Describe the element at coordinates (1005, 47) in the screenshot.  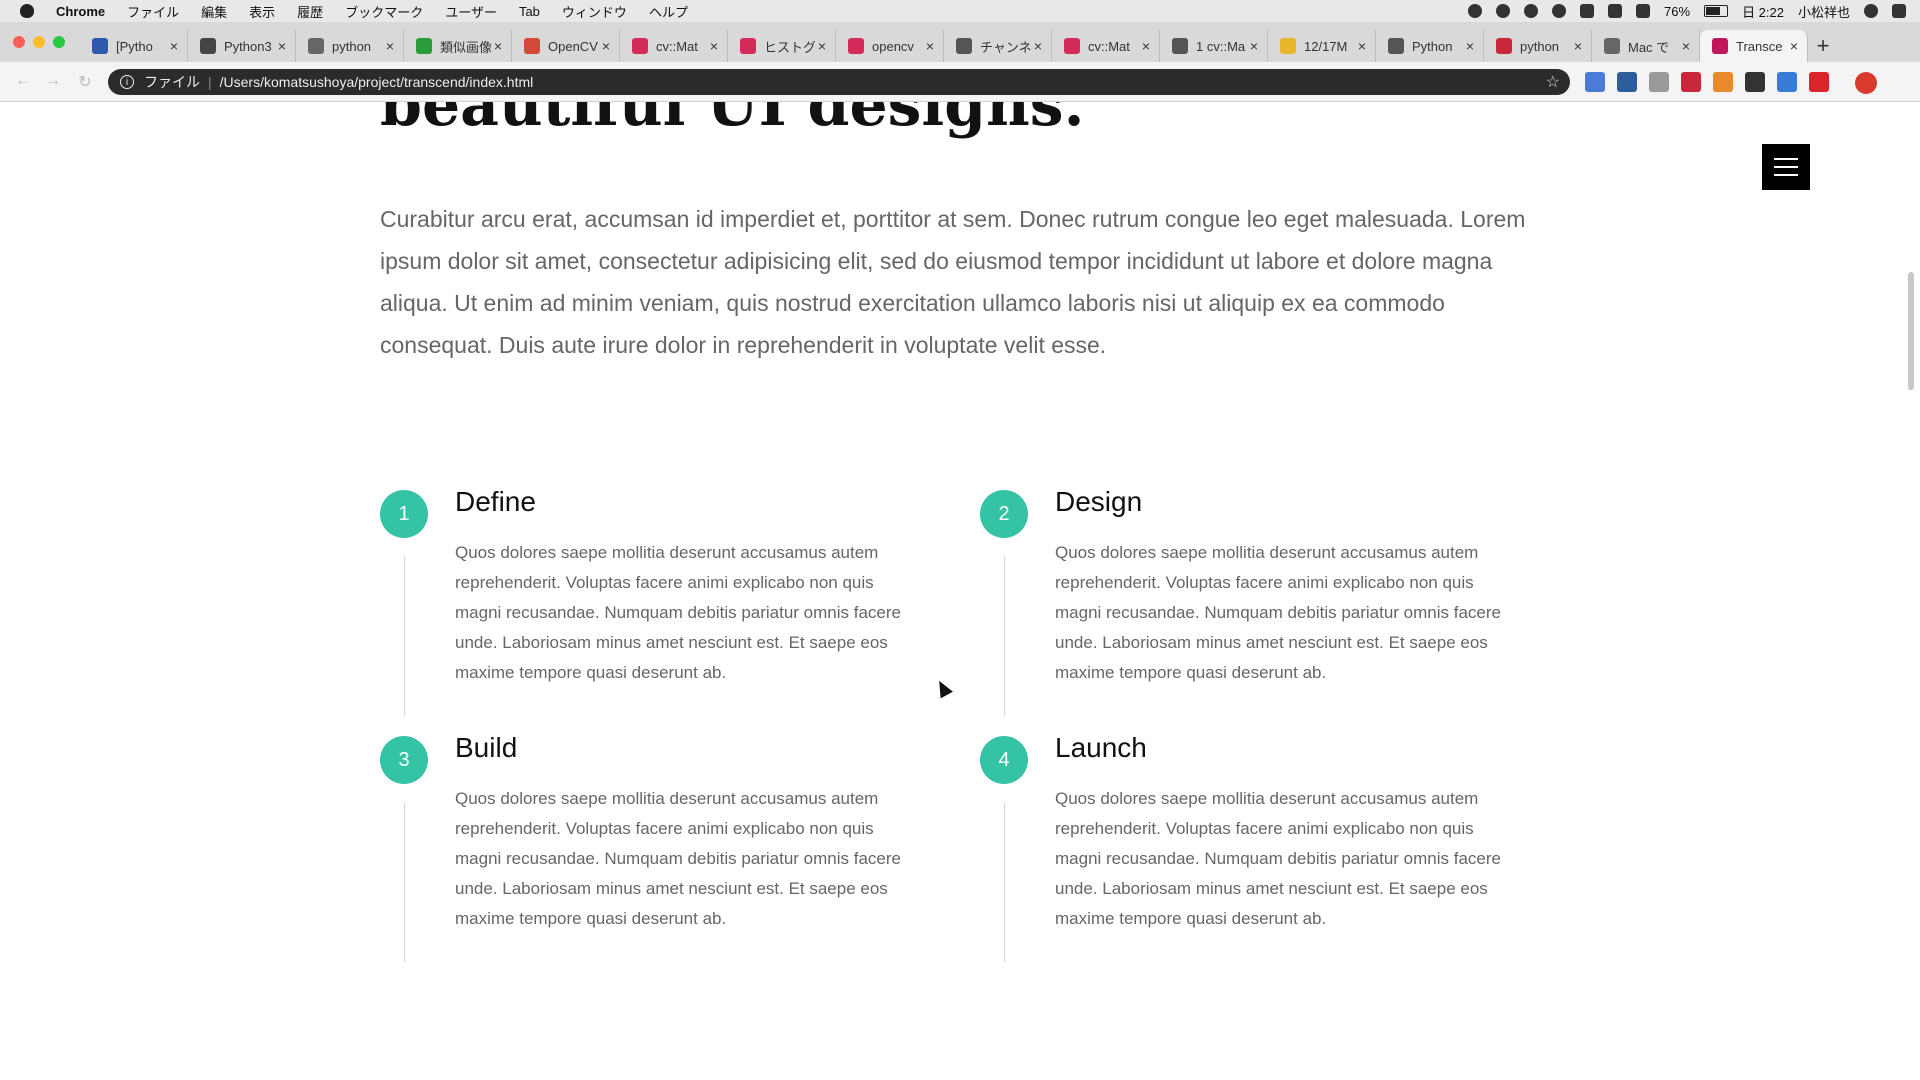
I see `tab-title: チャンネ` at that location.